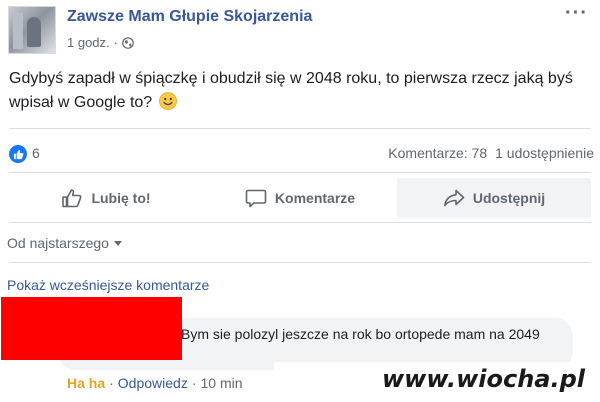  What do you see at coordinates (315, 198) in the screenshot?
I see `comment-button-label: Komentarze` at bounding box center [315, 198].